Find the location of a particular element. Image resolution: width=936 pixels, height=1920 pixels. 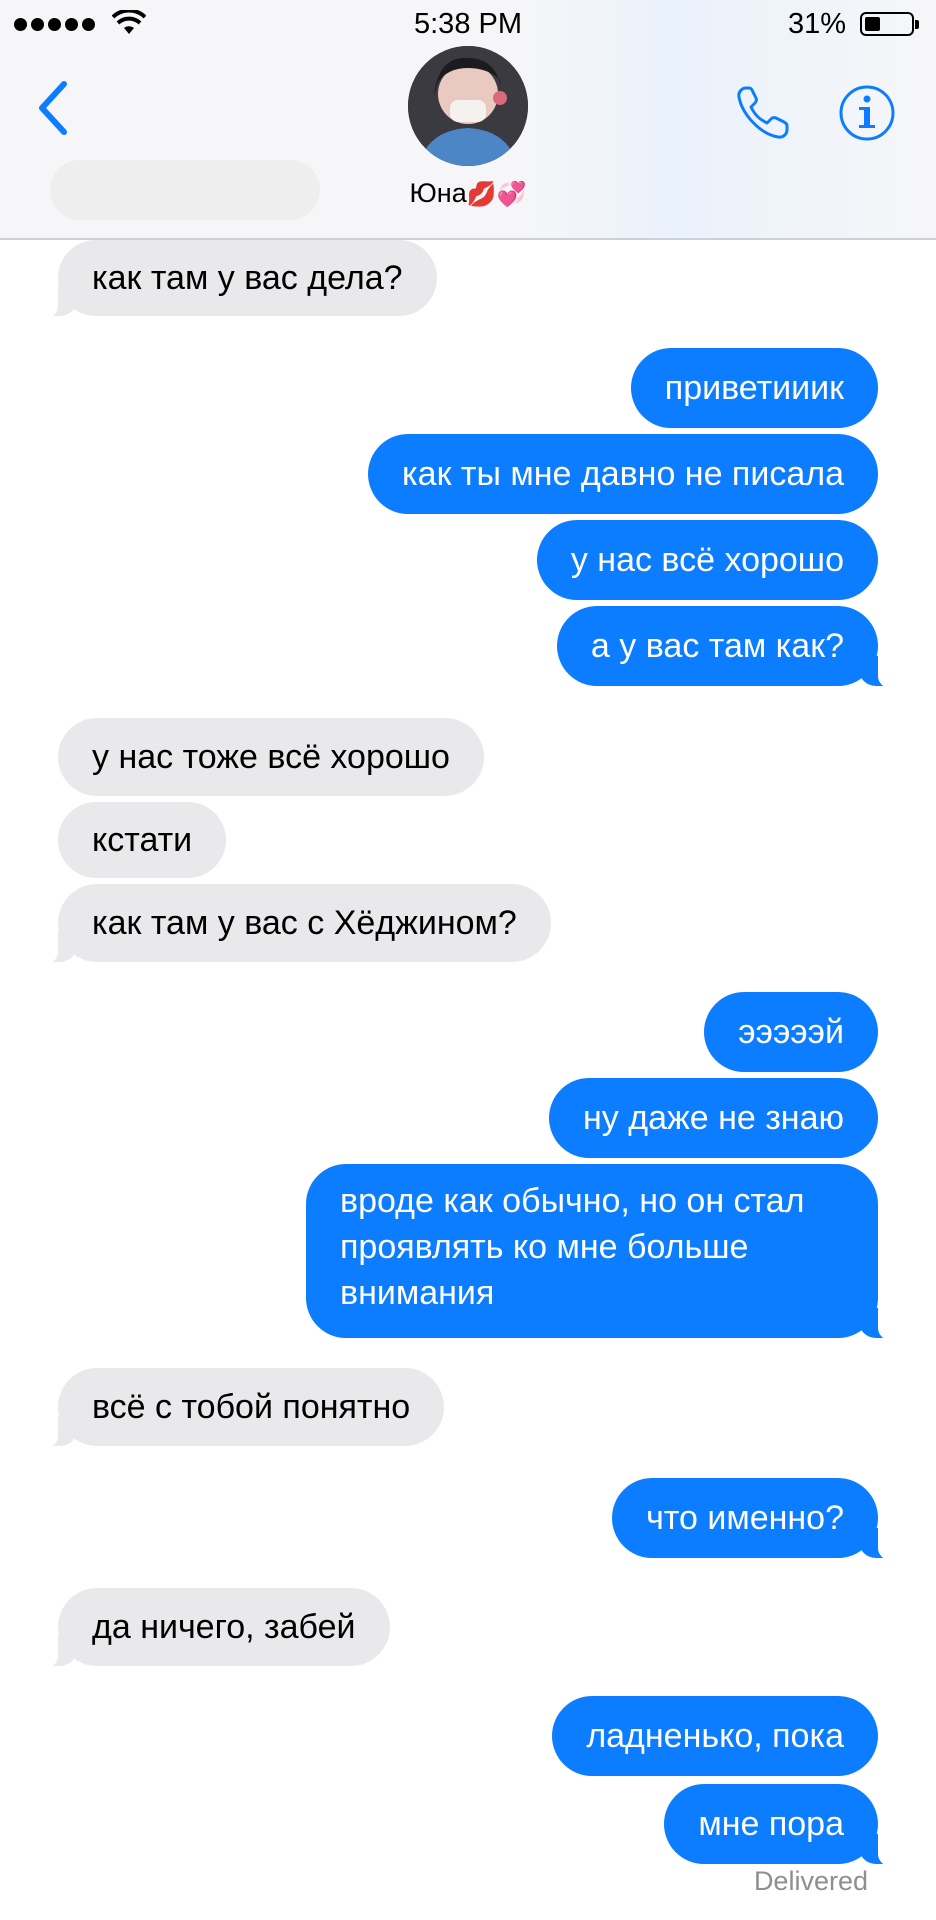

message-text: мне пора is located at coordinates (771, 1824).